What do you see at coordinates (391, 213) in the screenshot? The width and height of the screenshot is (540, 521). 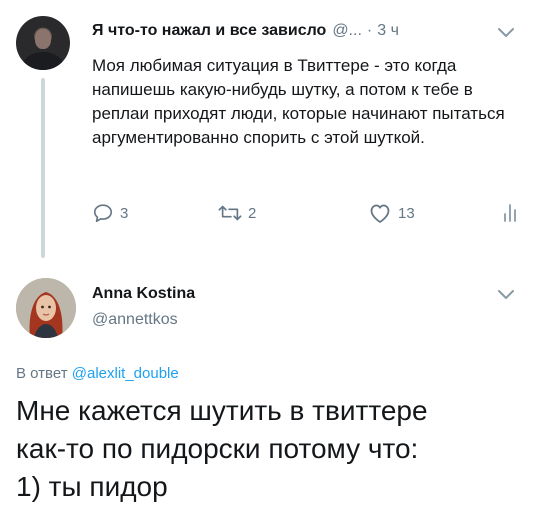 I see `like-button: 13` at bounding box center [391, 213].